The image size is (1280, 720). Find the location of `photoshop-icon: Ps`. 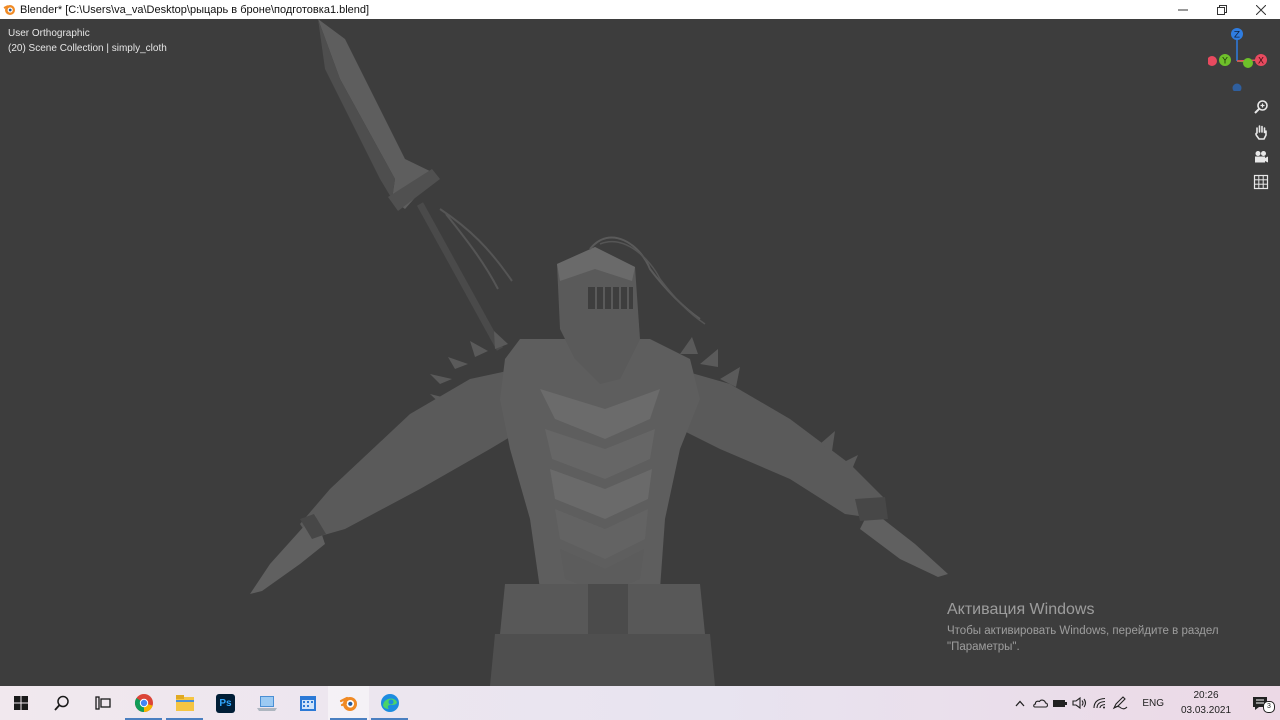

photoshop-icon: Ps is located at coordinates (225, 703).